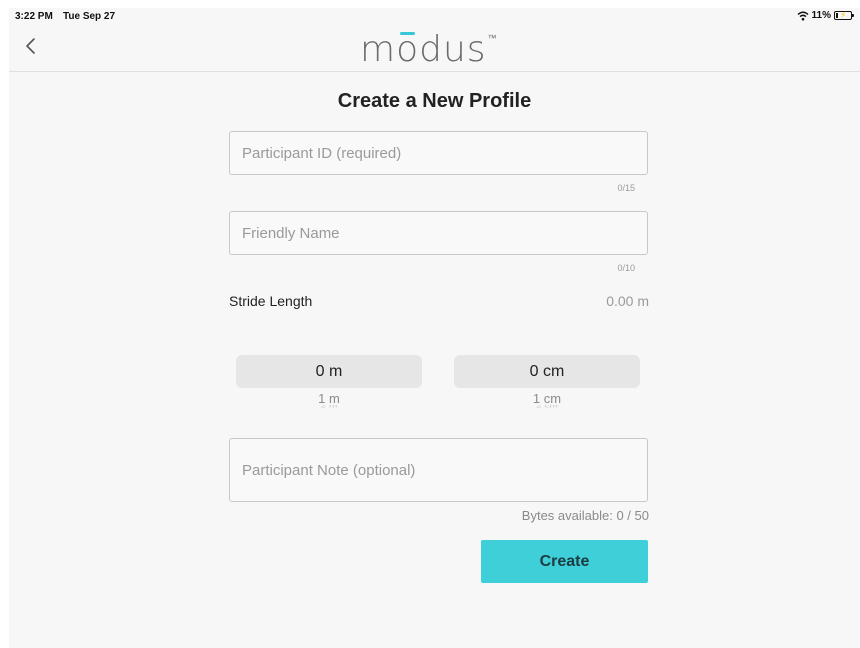 Image resolution: width=860 pixels, height=648 pixels. What do you see at coordinates (547, 407) in the screenshot?
I see `centimeter-picker-option: 2 cm` at bounding box center [547, 407].